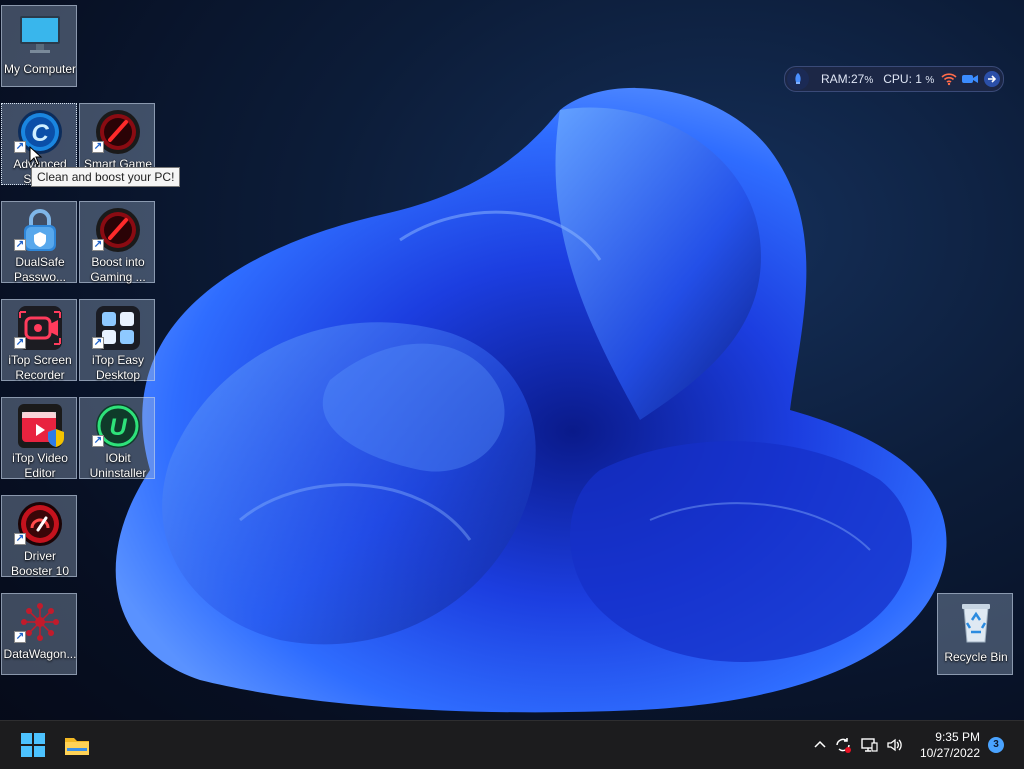 Image resolution: width=1024 pixels, height=769 pixels. I want to click on icon-label: My Computer, so click(40, 69).